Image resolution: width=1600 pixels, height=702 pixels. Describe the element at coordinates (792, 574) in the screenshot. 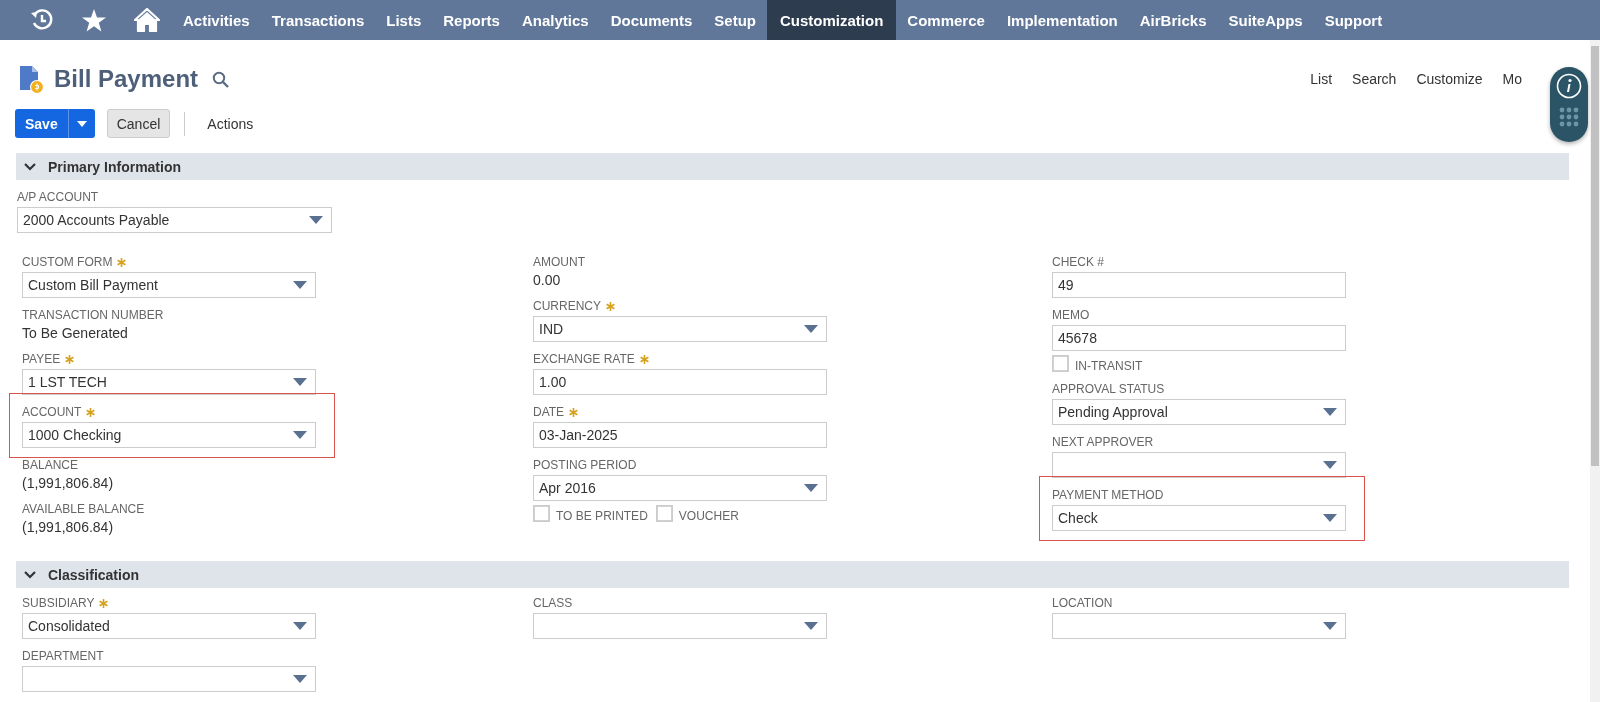

I see `section-header: Classification` at that location.